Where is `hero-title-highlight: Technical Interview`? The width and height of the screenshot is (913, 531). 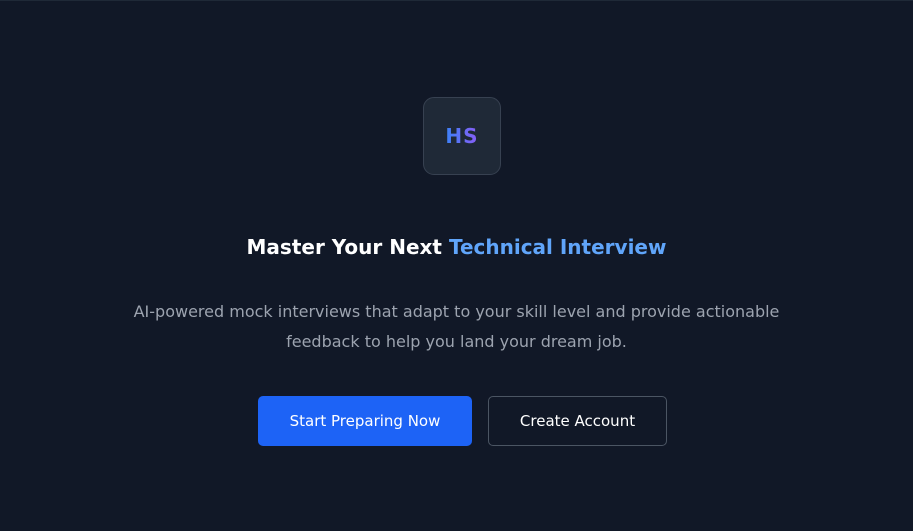 hero-title-highlight: Technical Interview is located at coordinates (557, 247).